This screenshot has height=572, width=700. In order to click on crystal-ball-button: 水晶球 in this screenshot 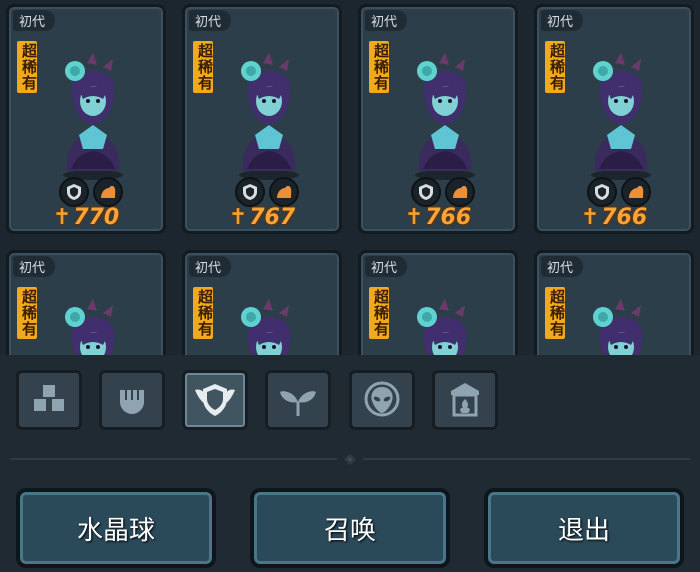, I will do `click(116, 528)`.